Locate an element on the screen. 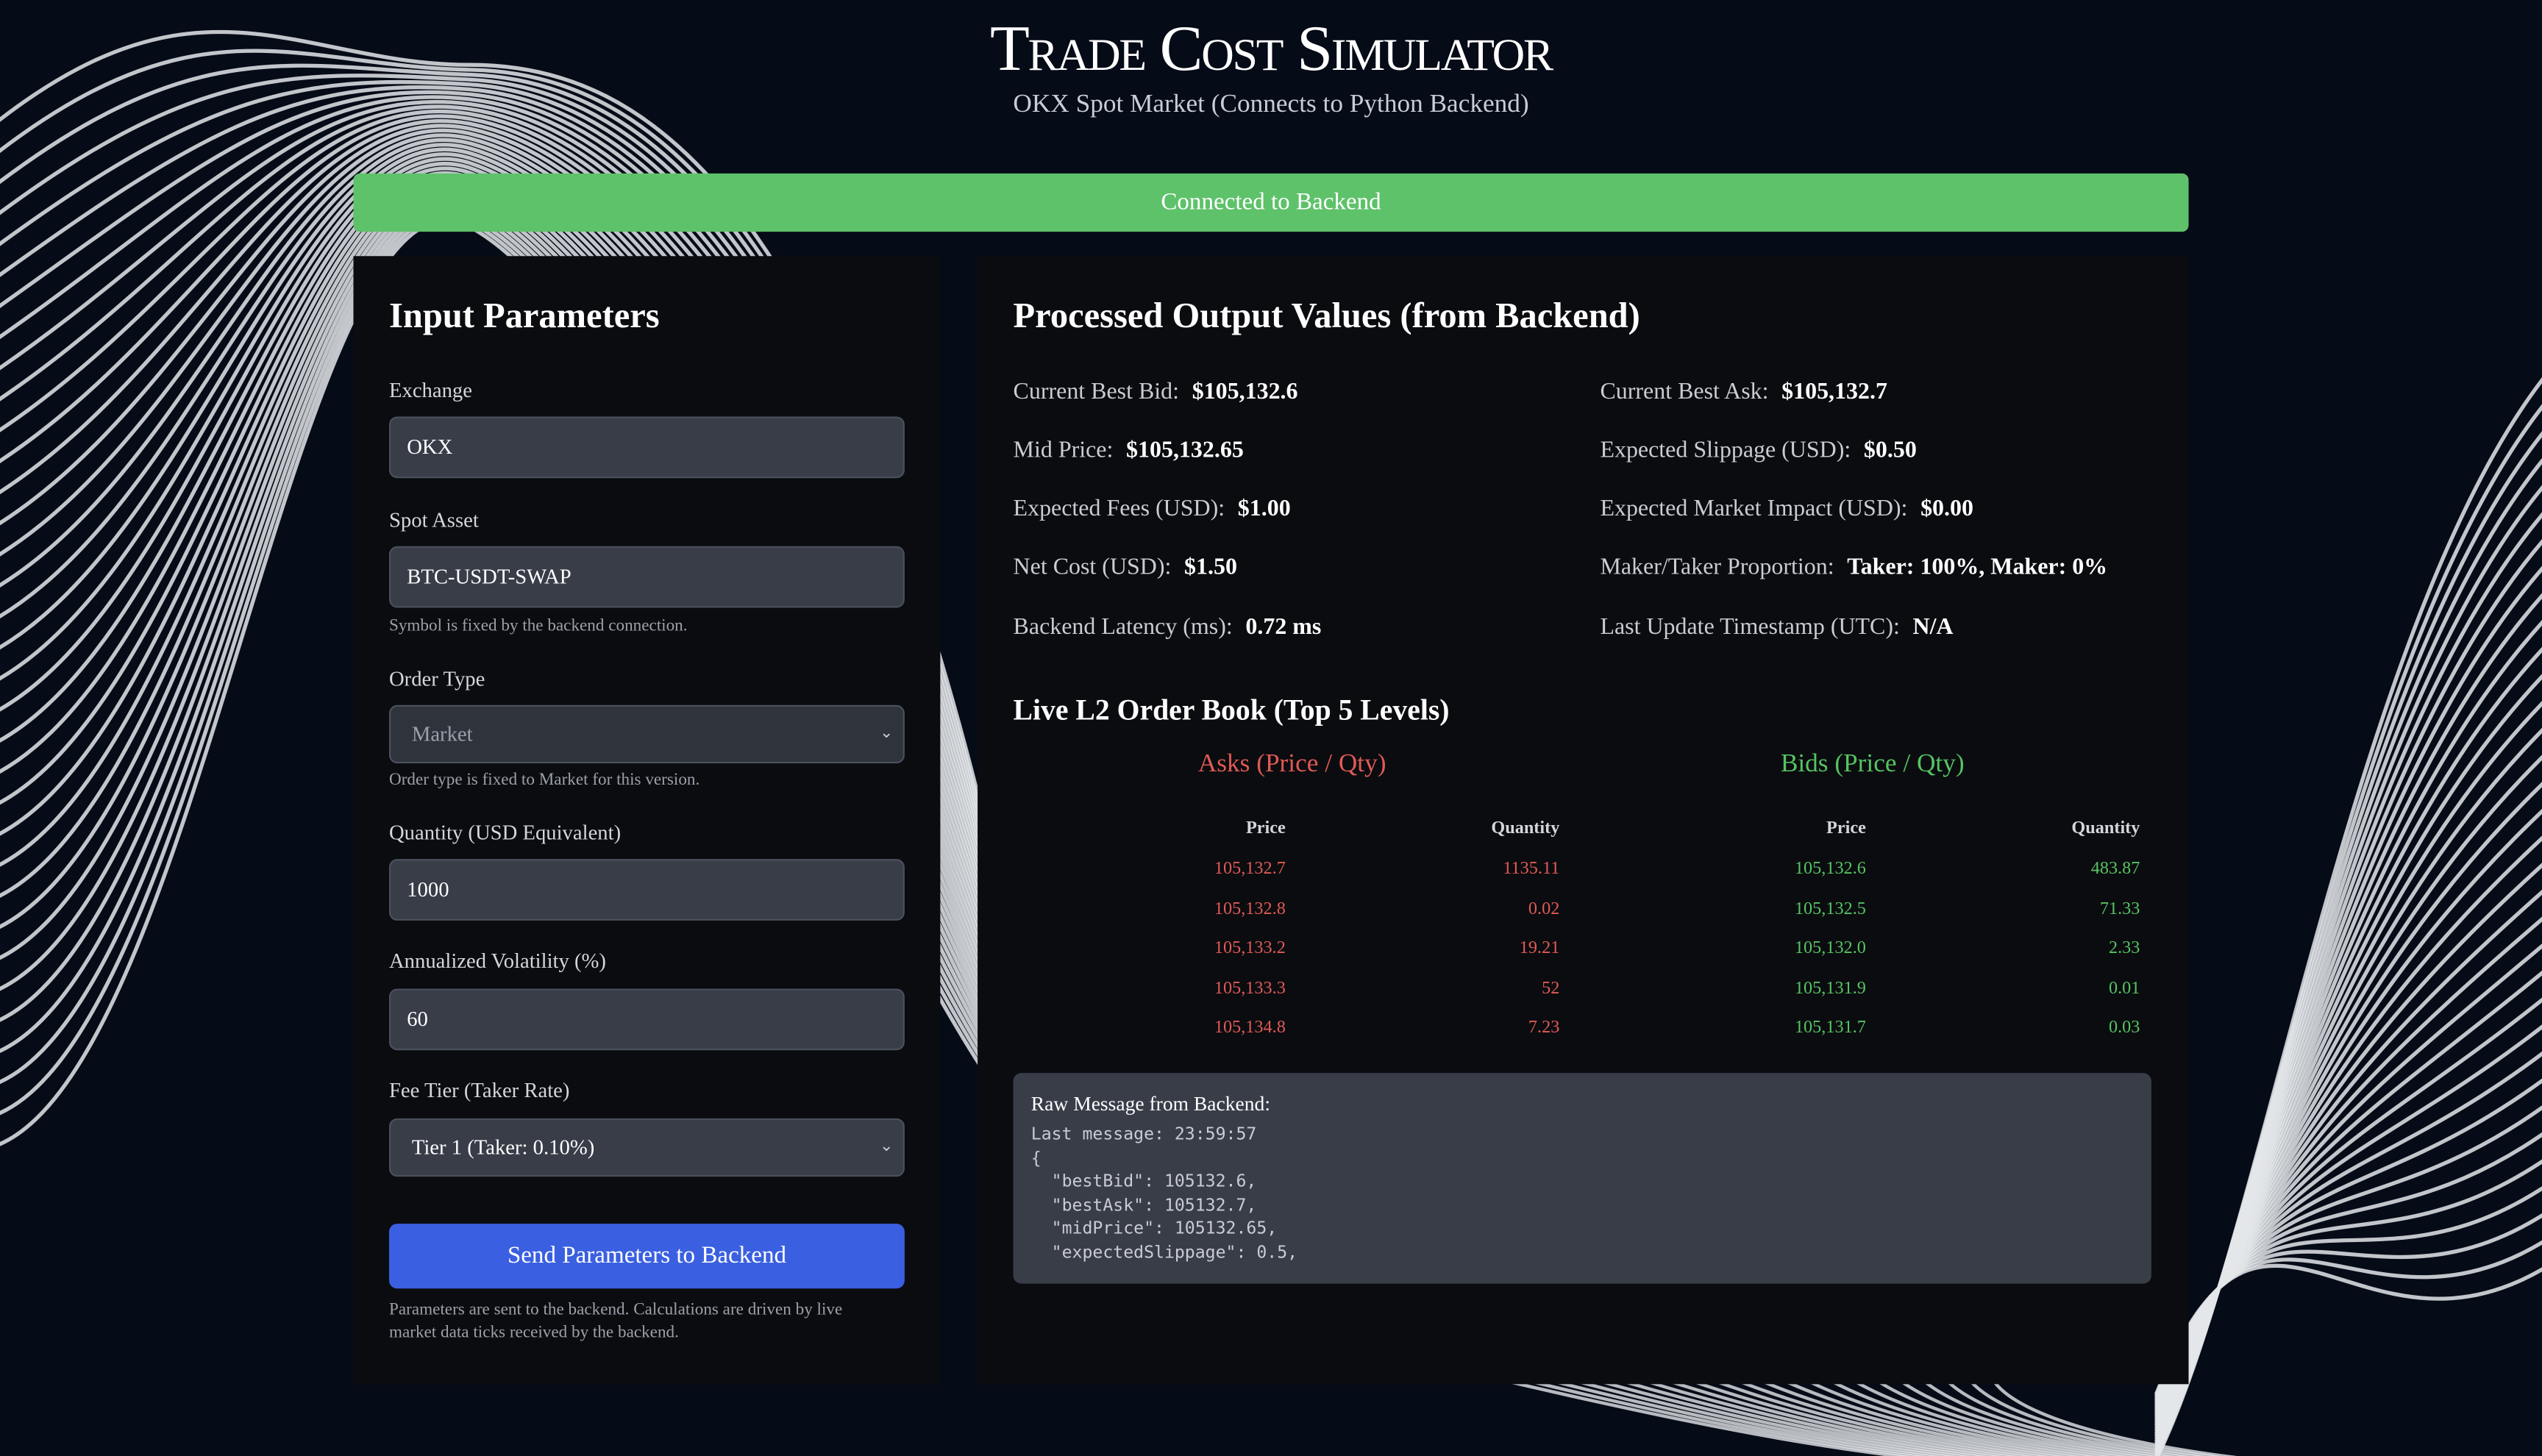  bid-price-cell: 105,132.5 is located at coordinates (1830, 908).